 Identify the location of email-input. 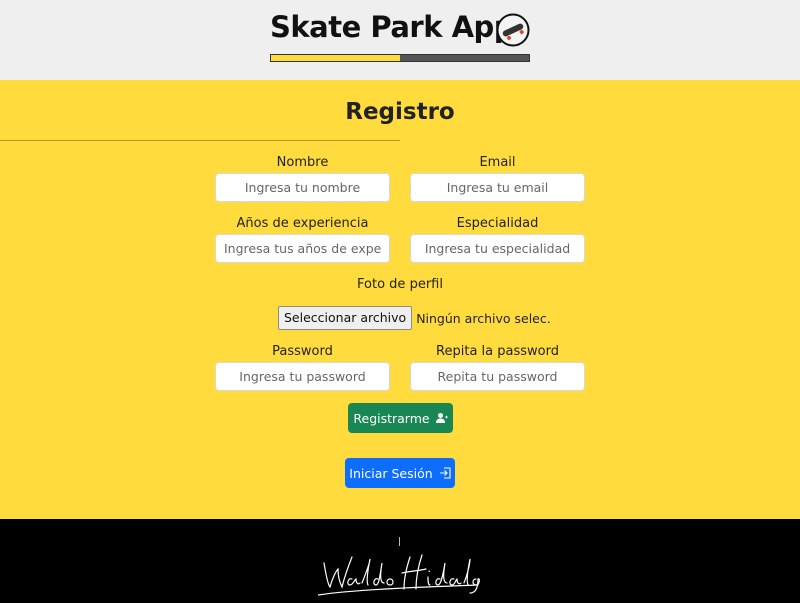
(497, 187).